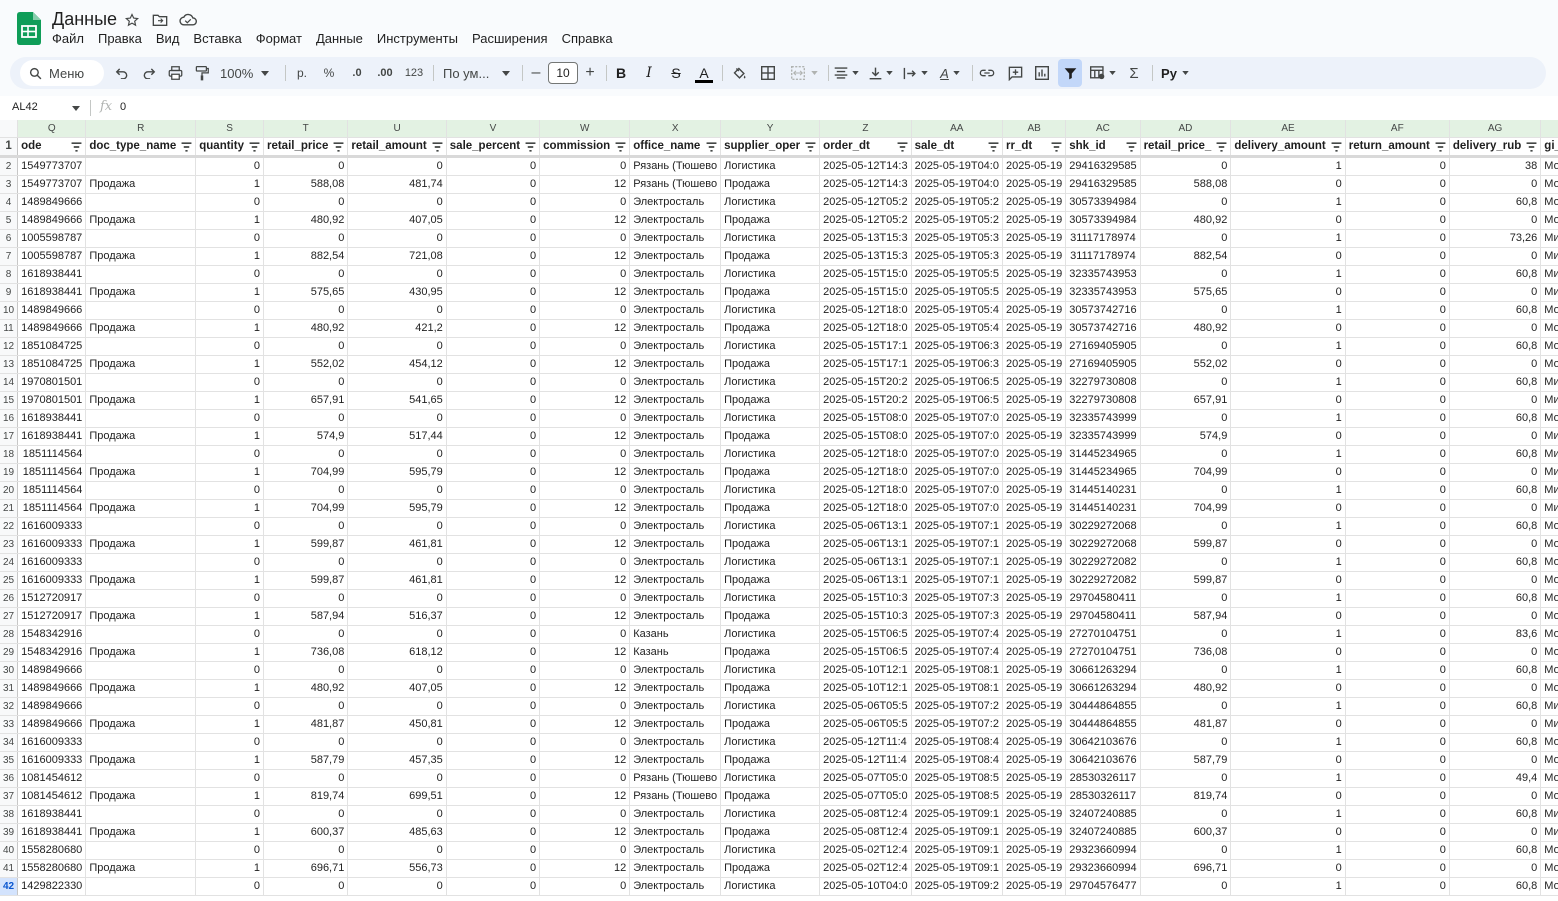  Describe the element at coordinates (1495, 166) in the screenshot. I see `cell-ag: 38` at that location.